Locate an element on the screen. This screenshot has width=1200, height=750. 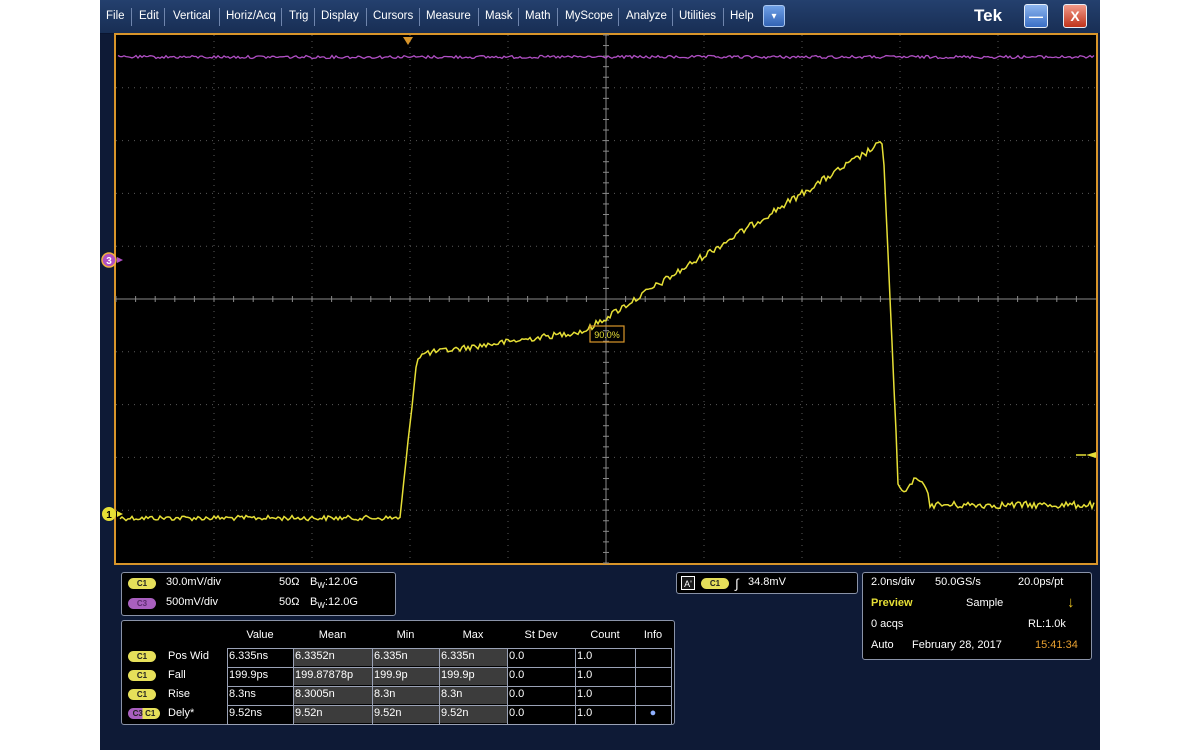
acquisition-mode: Sample is located at coordinates (985, 603).